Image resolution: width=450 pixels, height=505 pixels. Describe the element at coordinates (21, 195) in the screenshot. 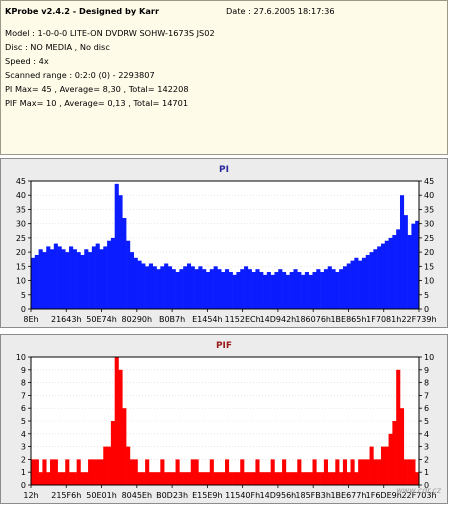

I see `pi-ytick-label-left: 40` at that location.